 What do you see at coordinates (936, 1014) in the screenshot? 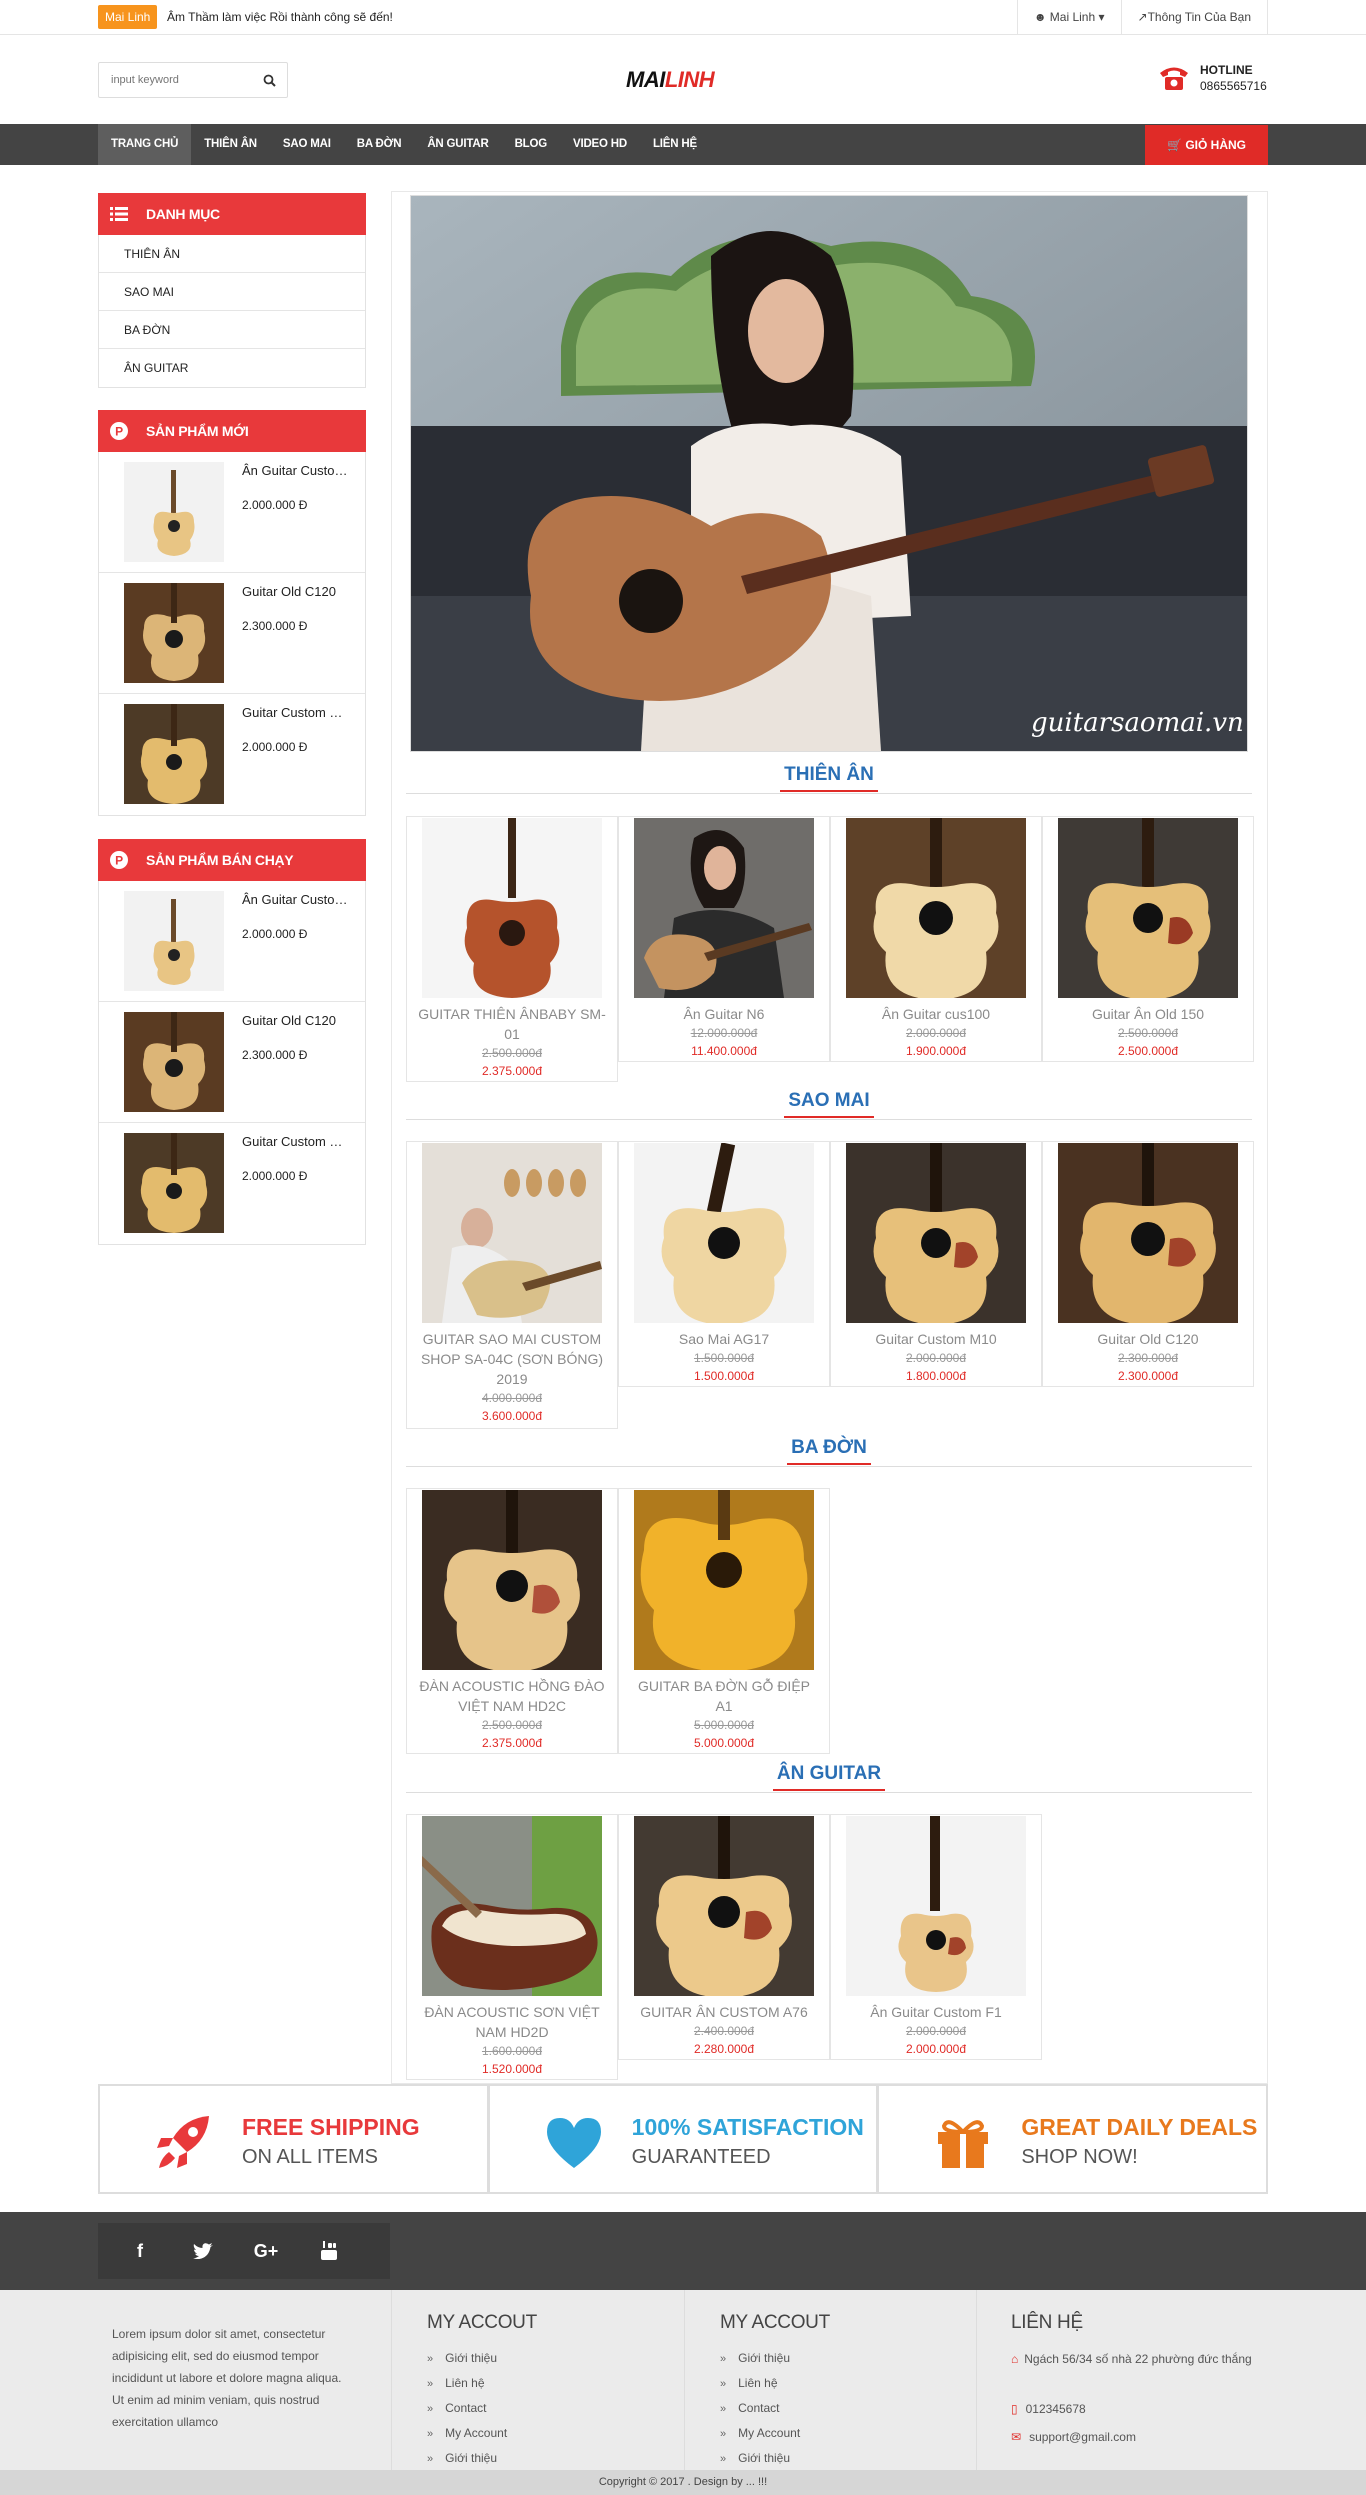
I see `product-name: Ân Guitar cus100` at bounding box center [936, 1014].